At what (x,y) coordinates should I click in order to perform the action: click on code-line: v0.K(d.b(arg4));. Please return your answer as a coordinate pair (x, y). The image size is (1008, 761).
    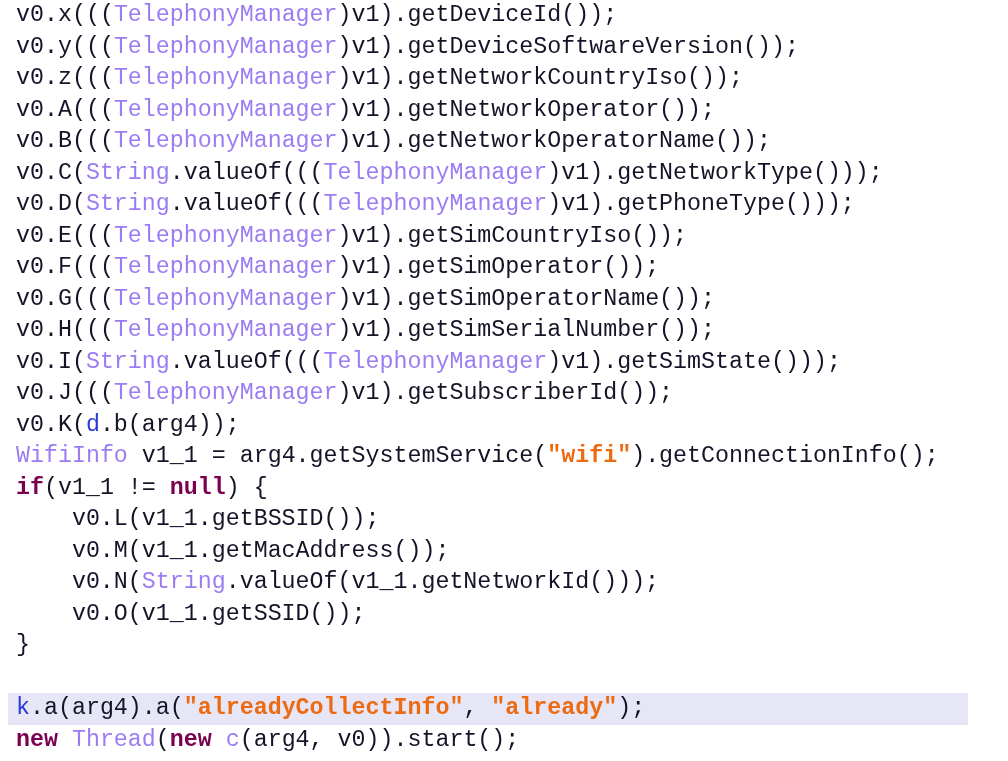
    Looking at the image, I should click on (128, 425).